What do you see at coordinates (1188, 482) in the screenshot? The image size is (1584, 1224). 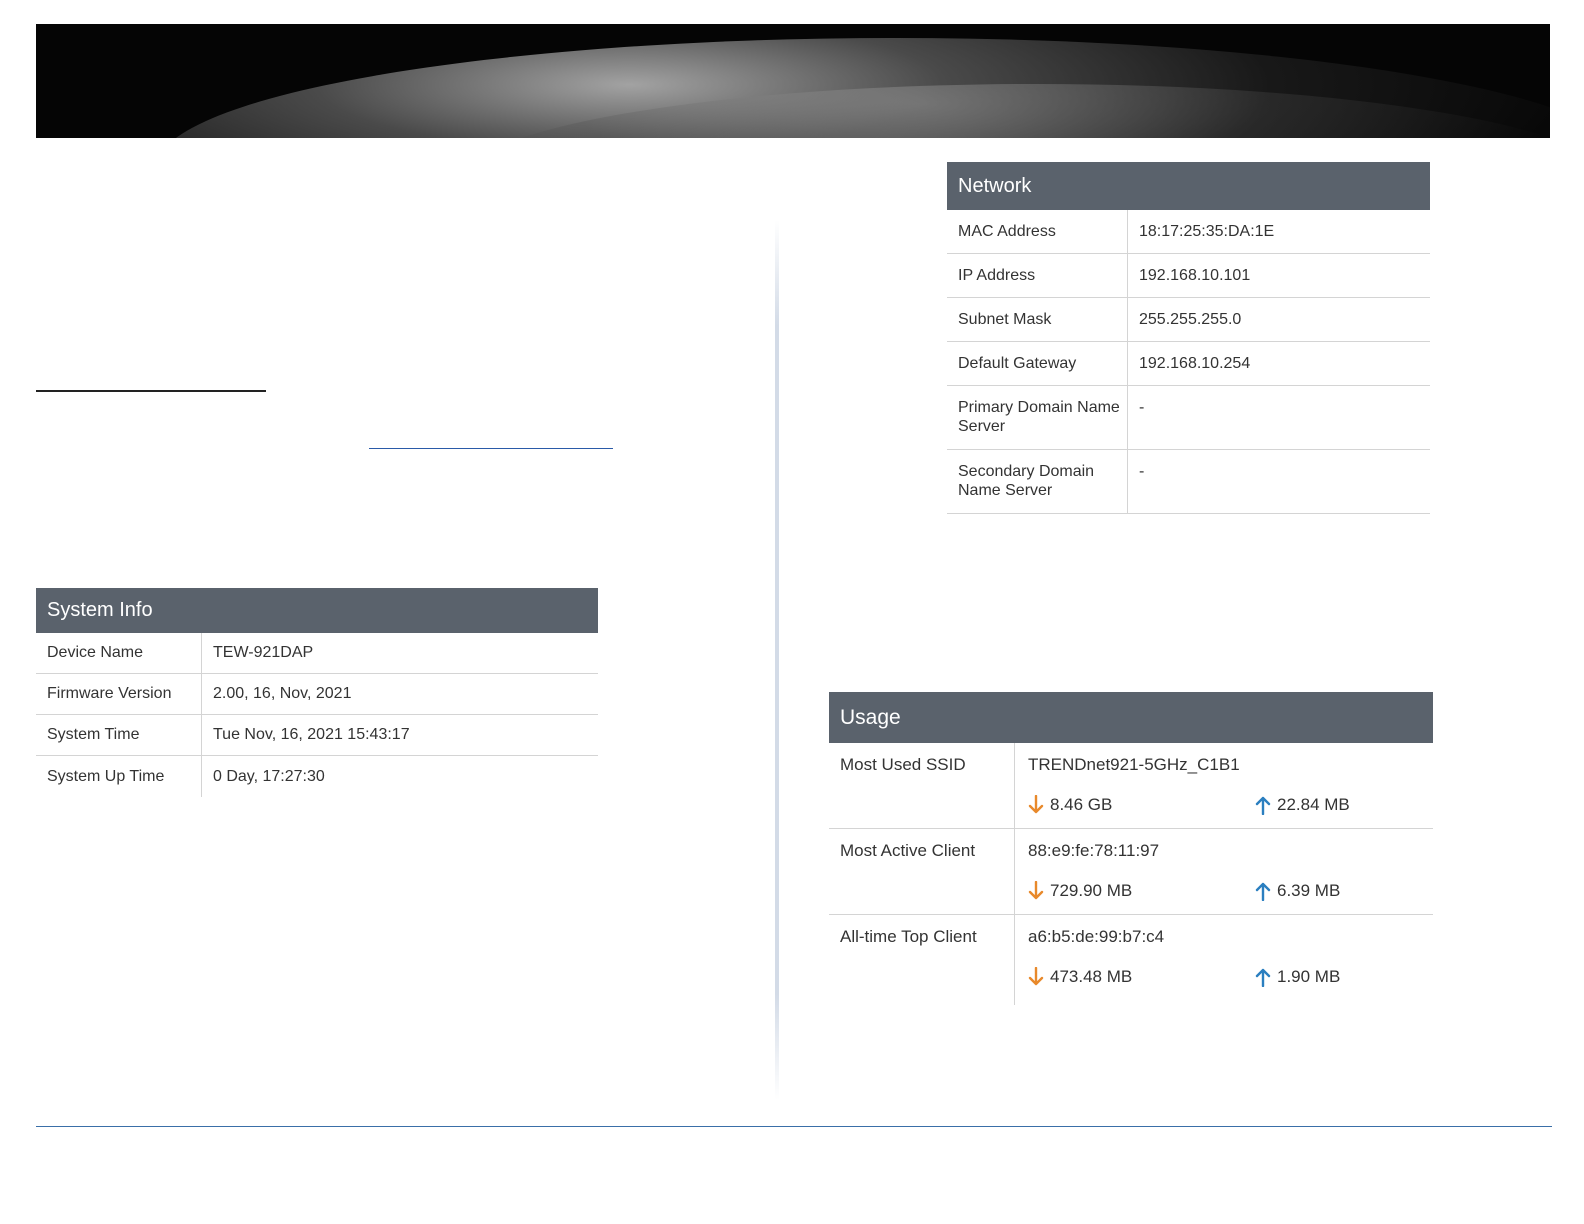 I see `table-row: Secondary Domain Name Server -` at bounding box center [1188, 482].